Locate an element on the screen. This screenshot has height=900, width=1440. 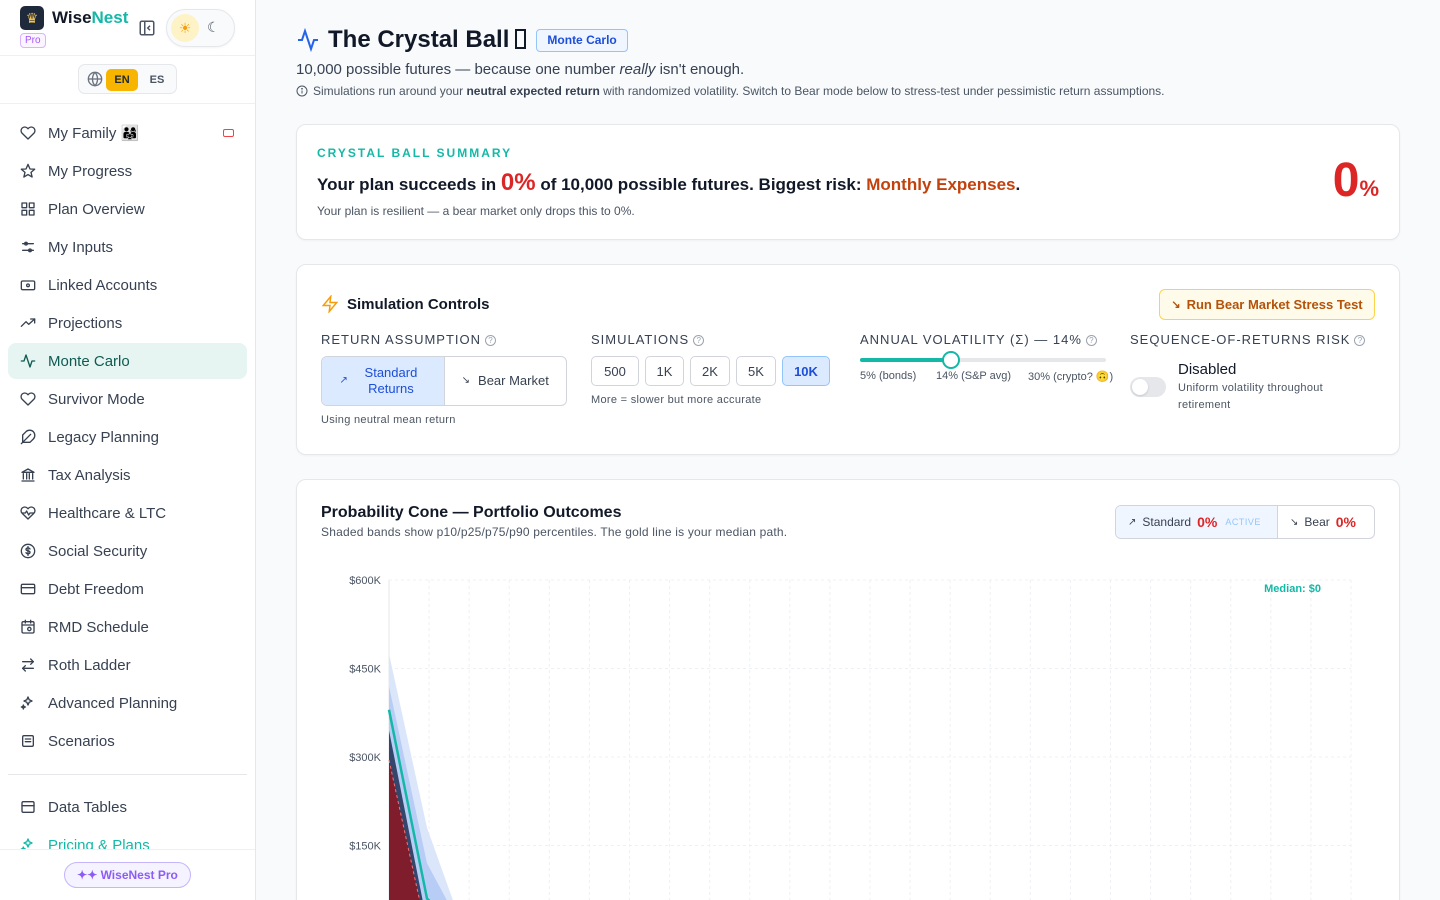
sidebar-item-label: Healthcare & LTC is located at coordinates (107, 513).